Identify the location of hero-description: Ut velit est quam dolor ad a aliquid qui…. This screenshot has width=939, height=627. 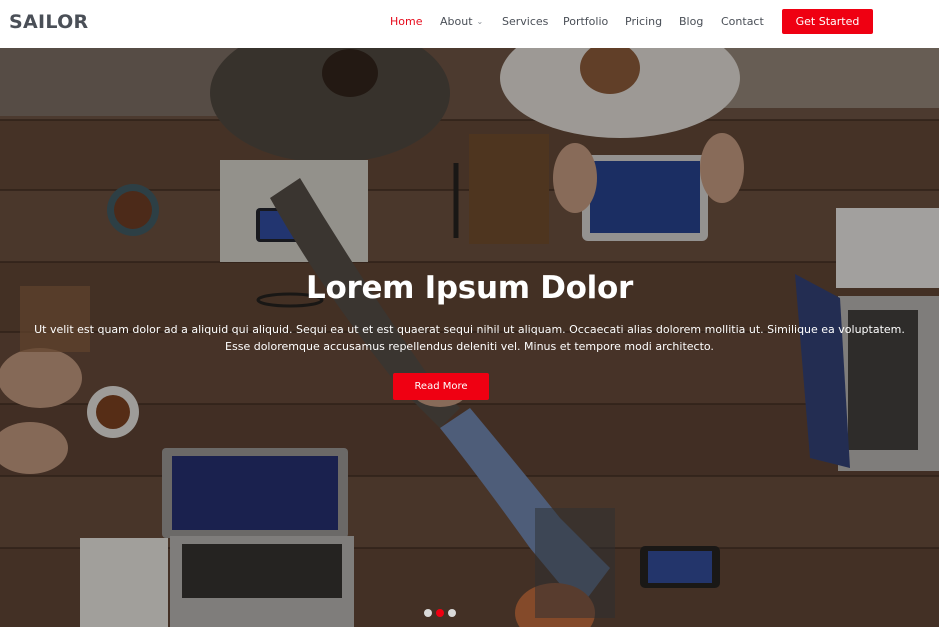
(469, 338).